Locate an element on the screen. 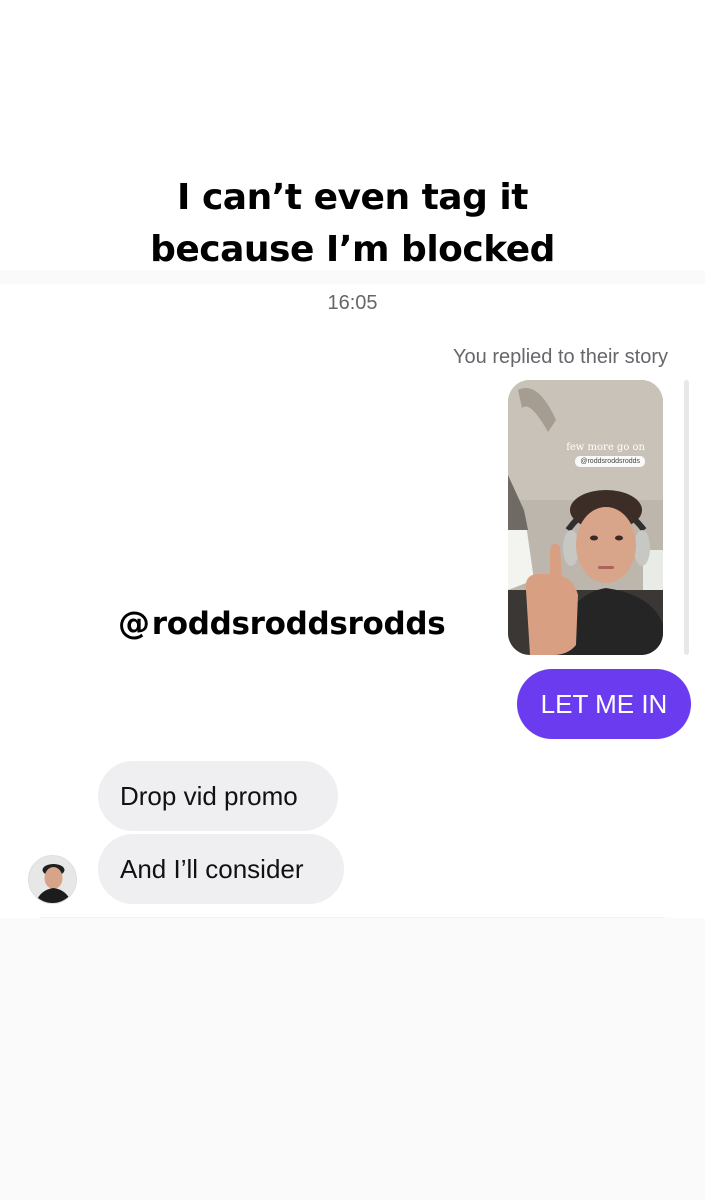 The height and width of the screenshot is (1200, 705). threads-icon: @ is located at coordinates (134, 623).